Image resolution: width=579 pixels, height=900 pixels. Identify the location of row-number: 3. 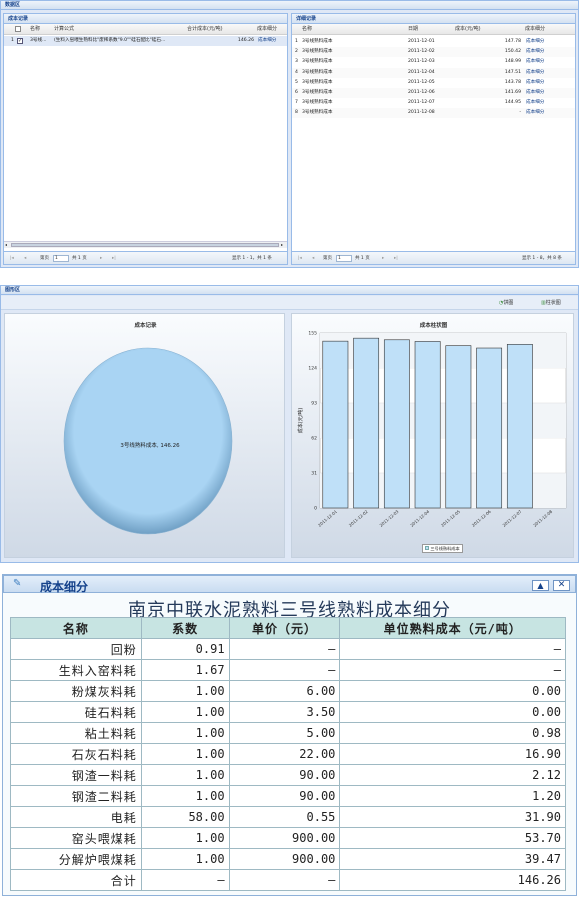
(296, 62).